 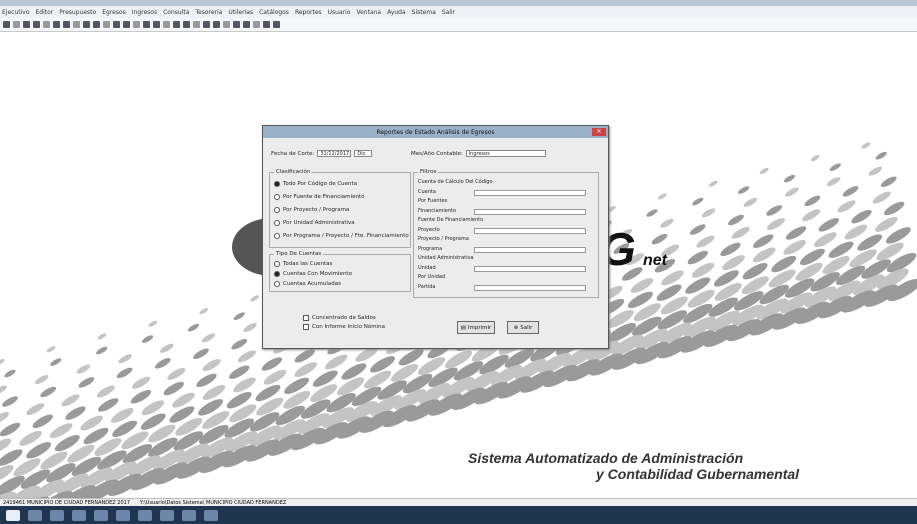 What do you see at coordinates (344, 327) in the screenshot?
I see `check-option: Con Informe Inicio Nómina` at bounding box center [344, 327].